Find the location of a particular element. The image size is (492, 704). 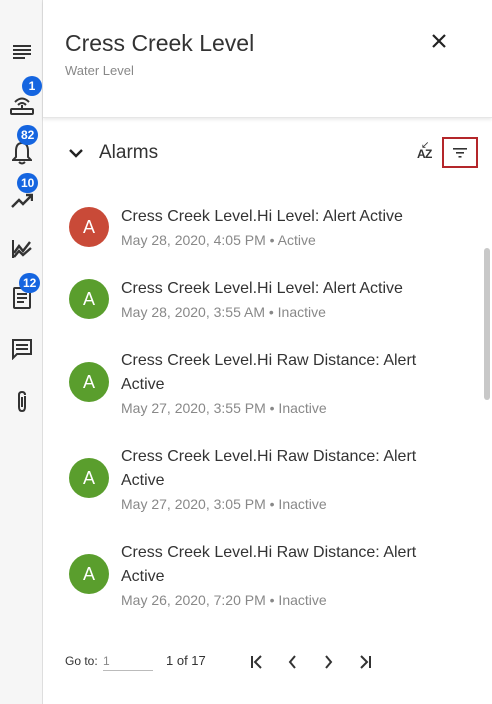

chevron-right-icon is located at coordinates (329, 662).